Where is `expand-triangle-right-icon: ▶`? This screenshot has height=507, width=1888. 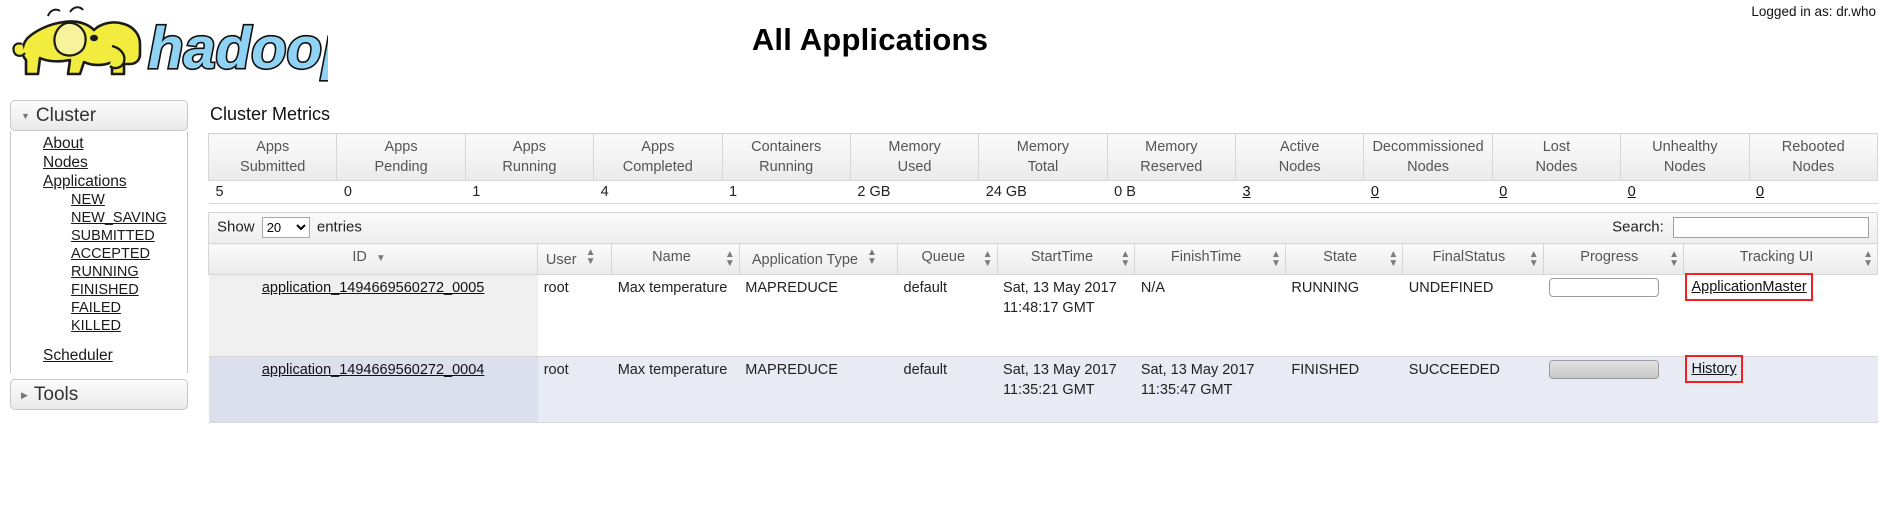 expand-triangle-right-icon: ▶ is located at coordinates (24, 394).